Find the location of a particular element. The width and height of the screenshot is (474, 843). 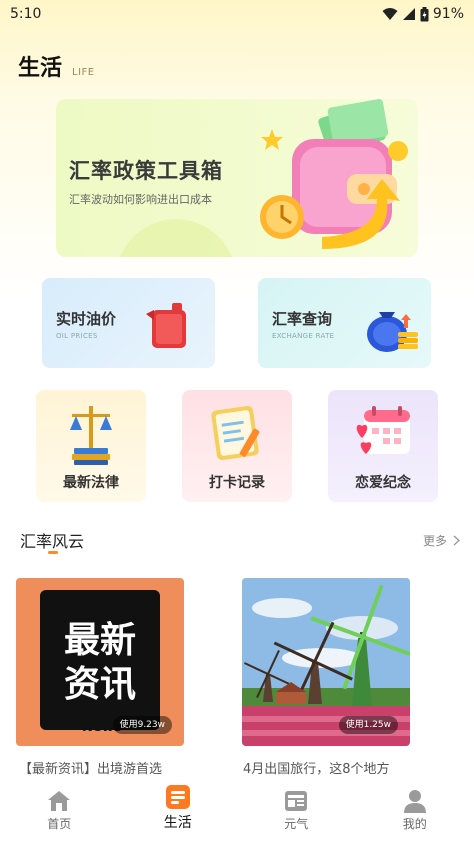

oil-prices-card: 实时油价 OIL PRICES is located at coordinates (128, 323).